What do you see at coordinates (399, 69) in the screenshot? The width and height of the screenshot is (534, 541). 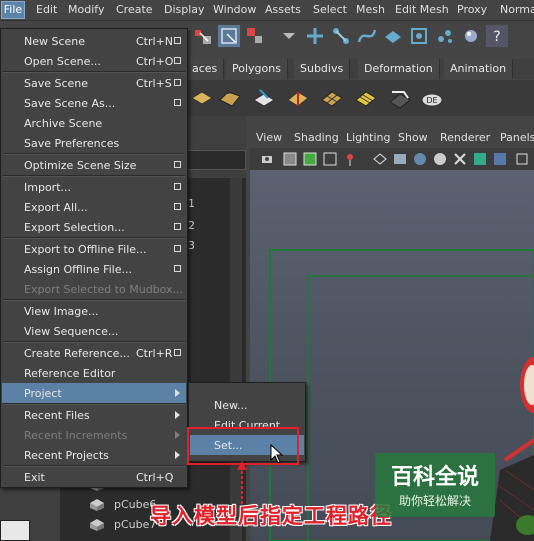 I see `tab-deformation: Deformation` at bounding box center [399, 69].